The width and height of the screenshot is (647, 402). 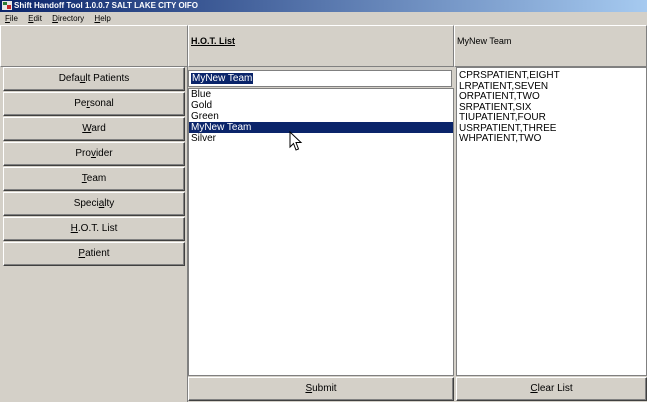 I want to click on list-item-mynew-team: MyNew Team, so click(x=321, y=127).